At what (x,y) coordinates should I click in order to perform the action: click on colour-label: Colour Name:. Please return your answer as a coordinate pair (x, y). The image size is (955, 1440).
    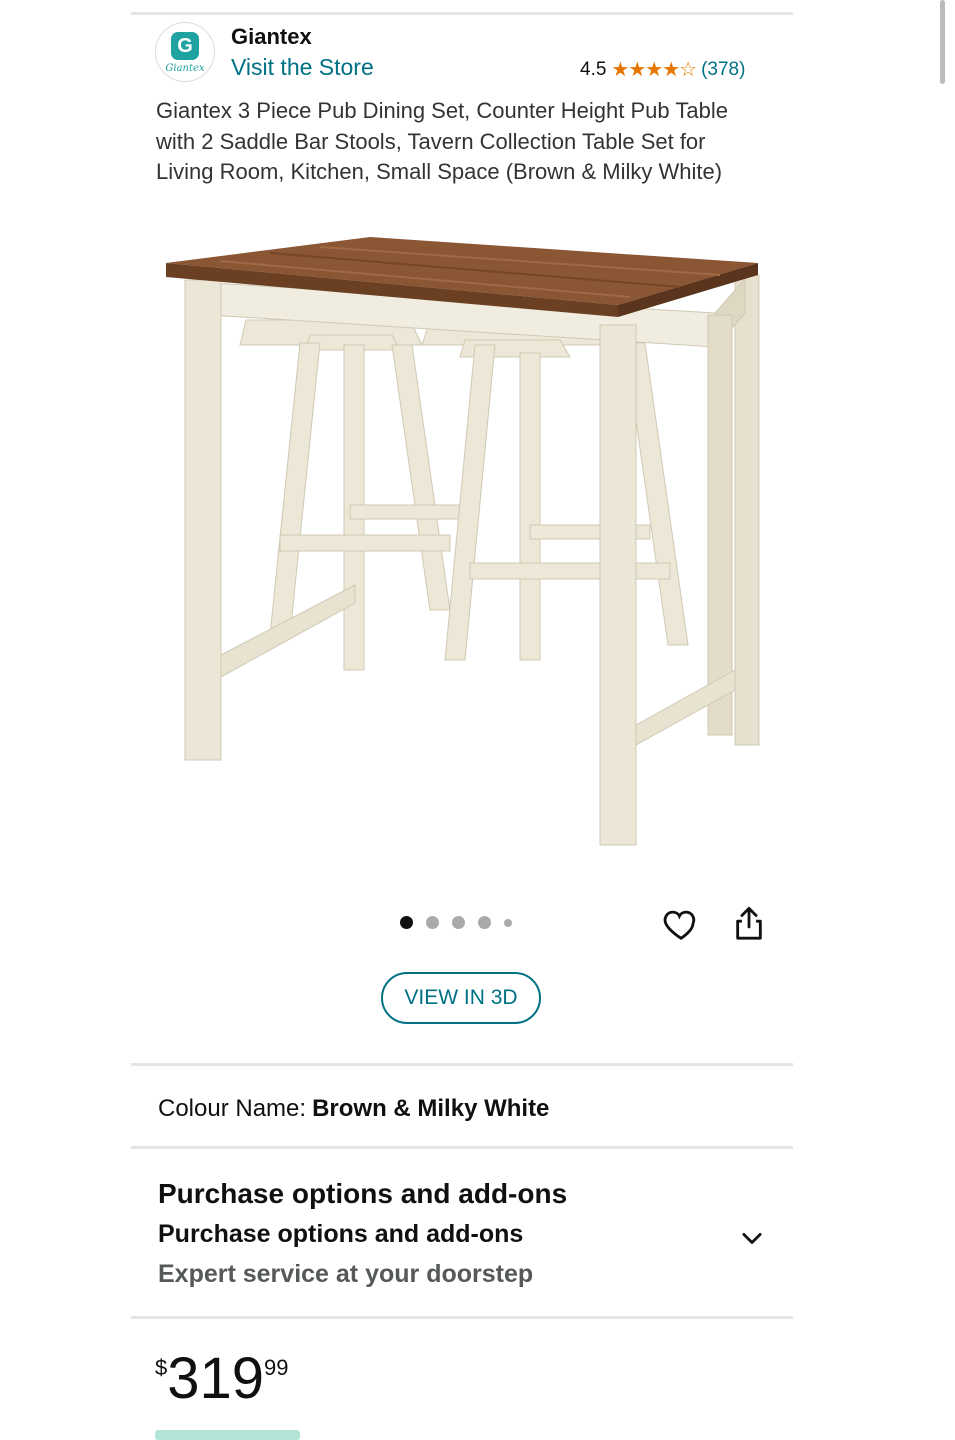
    Looking at the image, I should click on (232, 1108).